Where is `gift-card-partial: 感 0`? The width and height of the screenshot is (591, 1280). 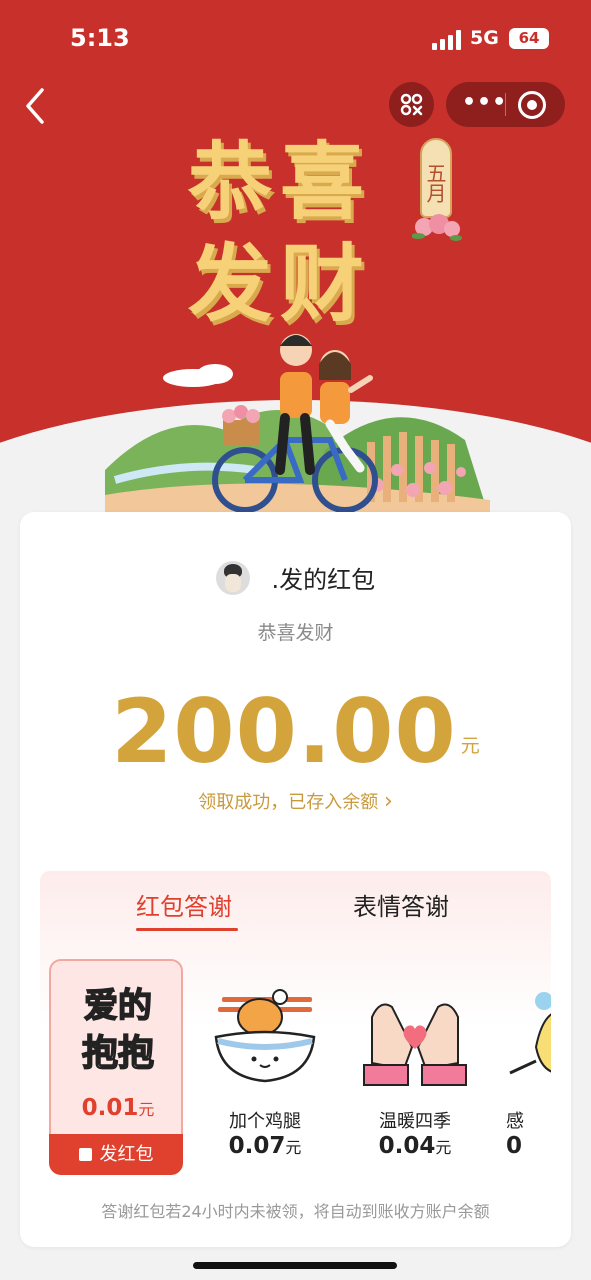 gift-card-partial: 感 0 is located at coordinates (524, 1066).